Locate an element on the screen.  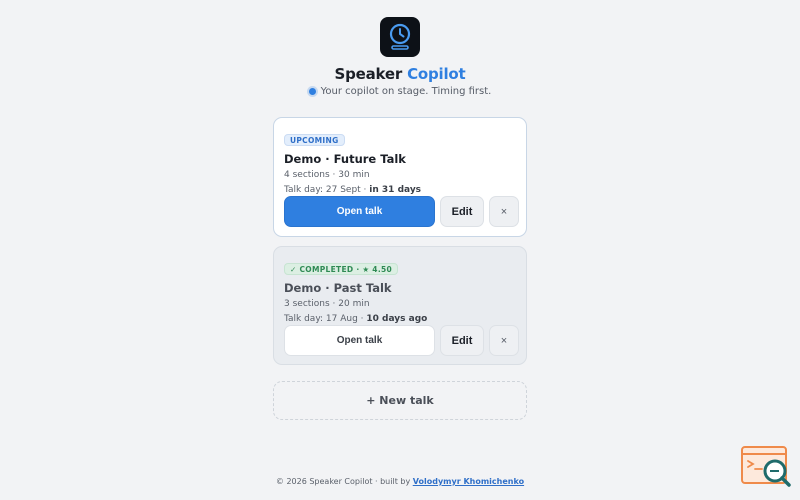
talk-day-date: Talk day: 27 Sept · is located at coordinates (325, 190).